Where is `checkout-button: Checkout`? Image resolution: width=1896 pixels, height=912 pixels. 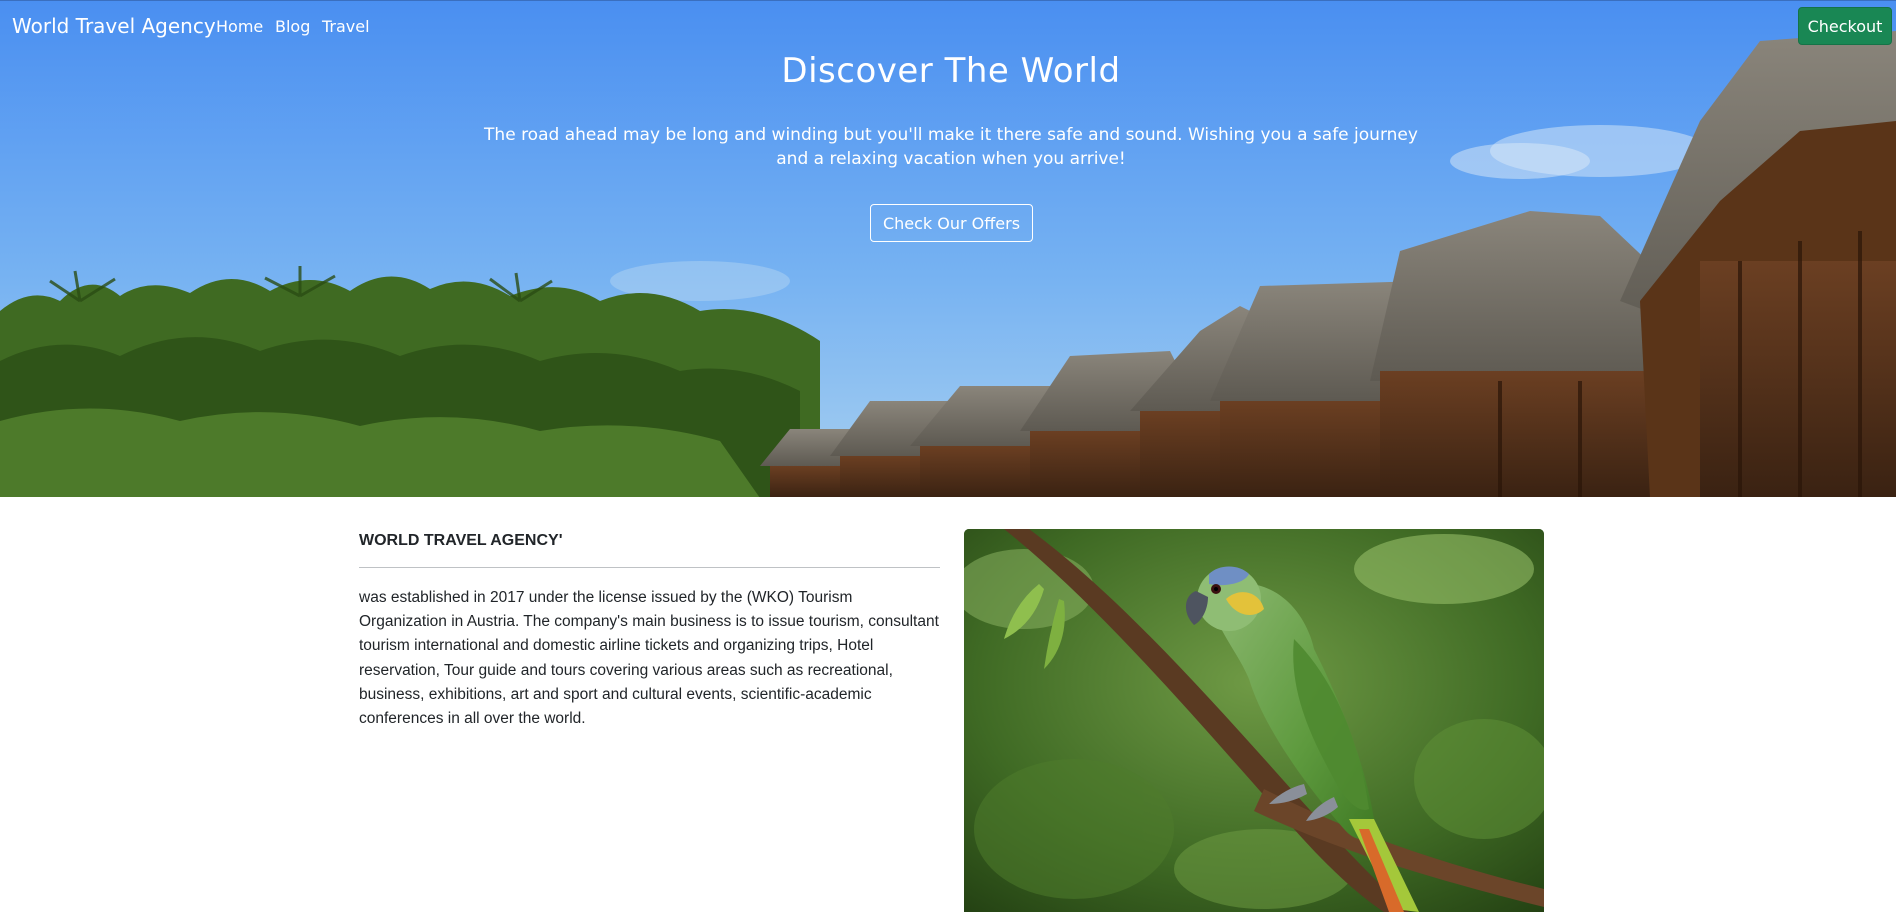 checkout-button: Checkout is located at coordinates (1845, 26).